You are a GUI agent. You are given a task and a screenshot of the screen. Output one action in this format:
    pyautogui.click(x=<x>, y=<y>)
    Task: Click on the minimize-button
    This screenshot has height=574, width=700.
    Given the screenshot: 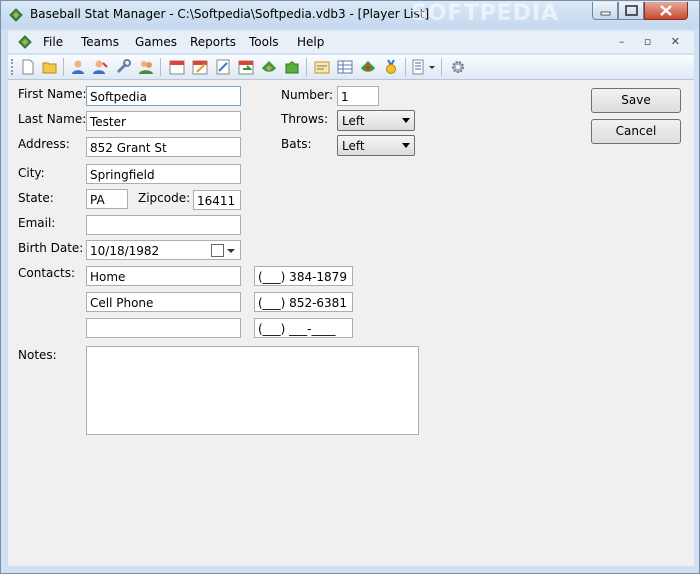 What is the action you would take?
    pyautogui.click(x=605, y=11)
    